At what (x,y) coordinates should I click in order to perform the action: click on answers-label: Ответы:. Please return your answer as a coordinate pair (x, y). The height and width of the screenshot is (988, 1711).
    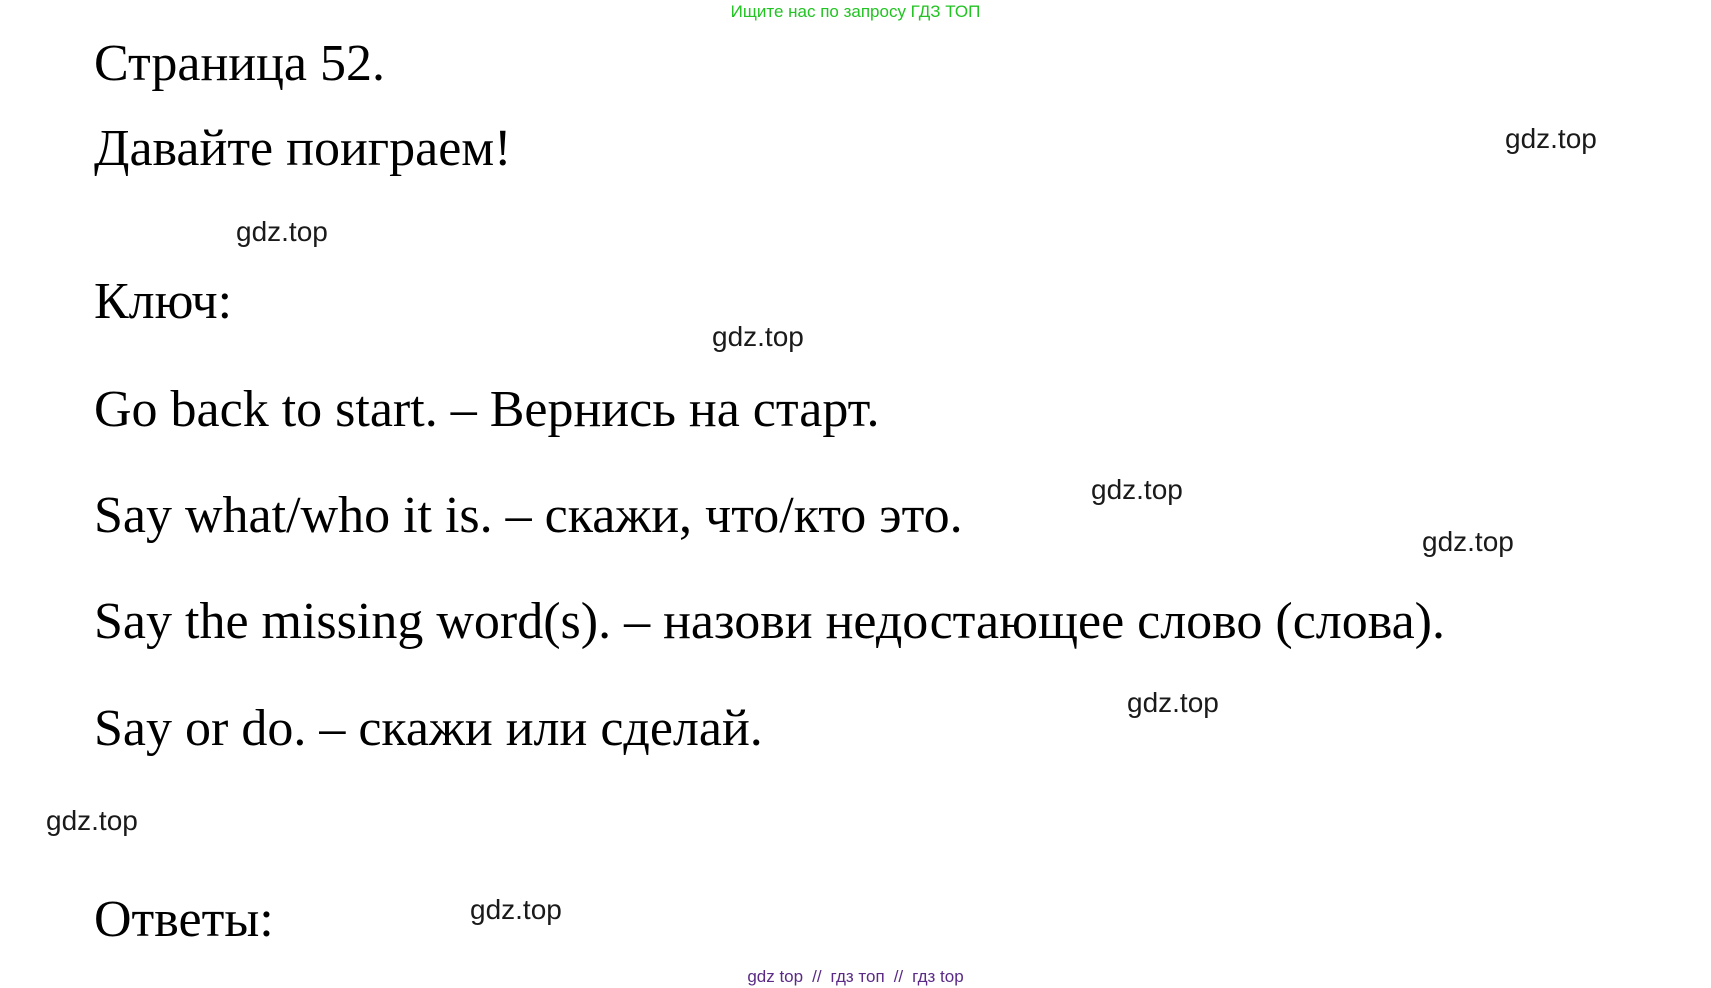
    Looking at the image, I should click on (184, 919).